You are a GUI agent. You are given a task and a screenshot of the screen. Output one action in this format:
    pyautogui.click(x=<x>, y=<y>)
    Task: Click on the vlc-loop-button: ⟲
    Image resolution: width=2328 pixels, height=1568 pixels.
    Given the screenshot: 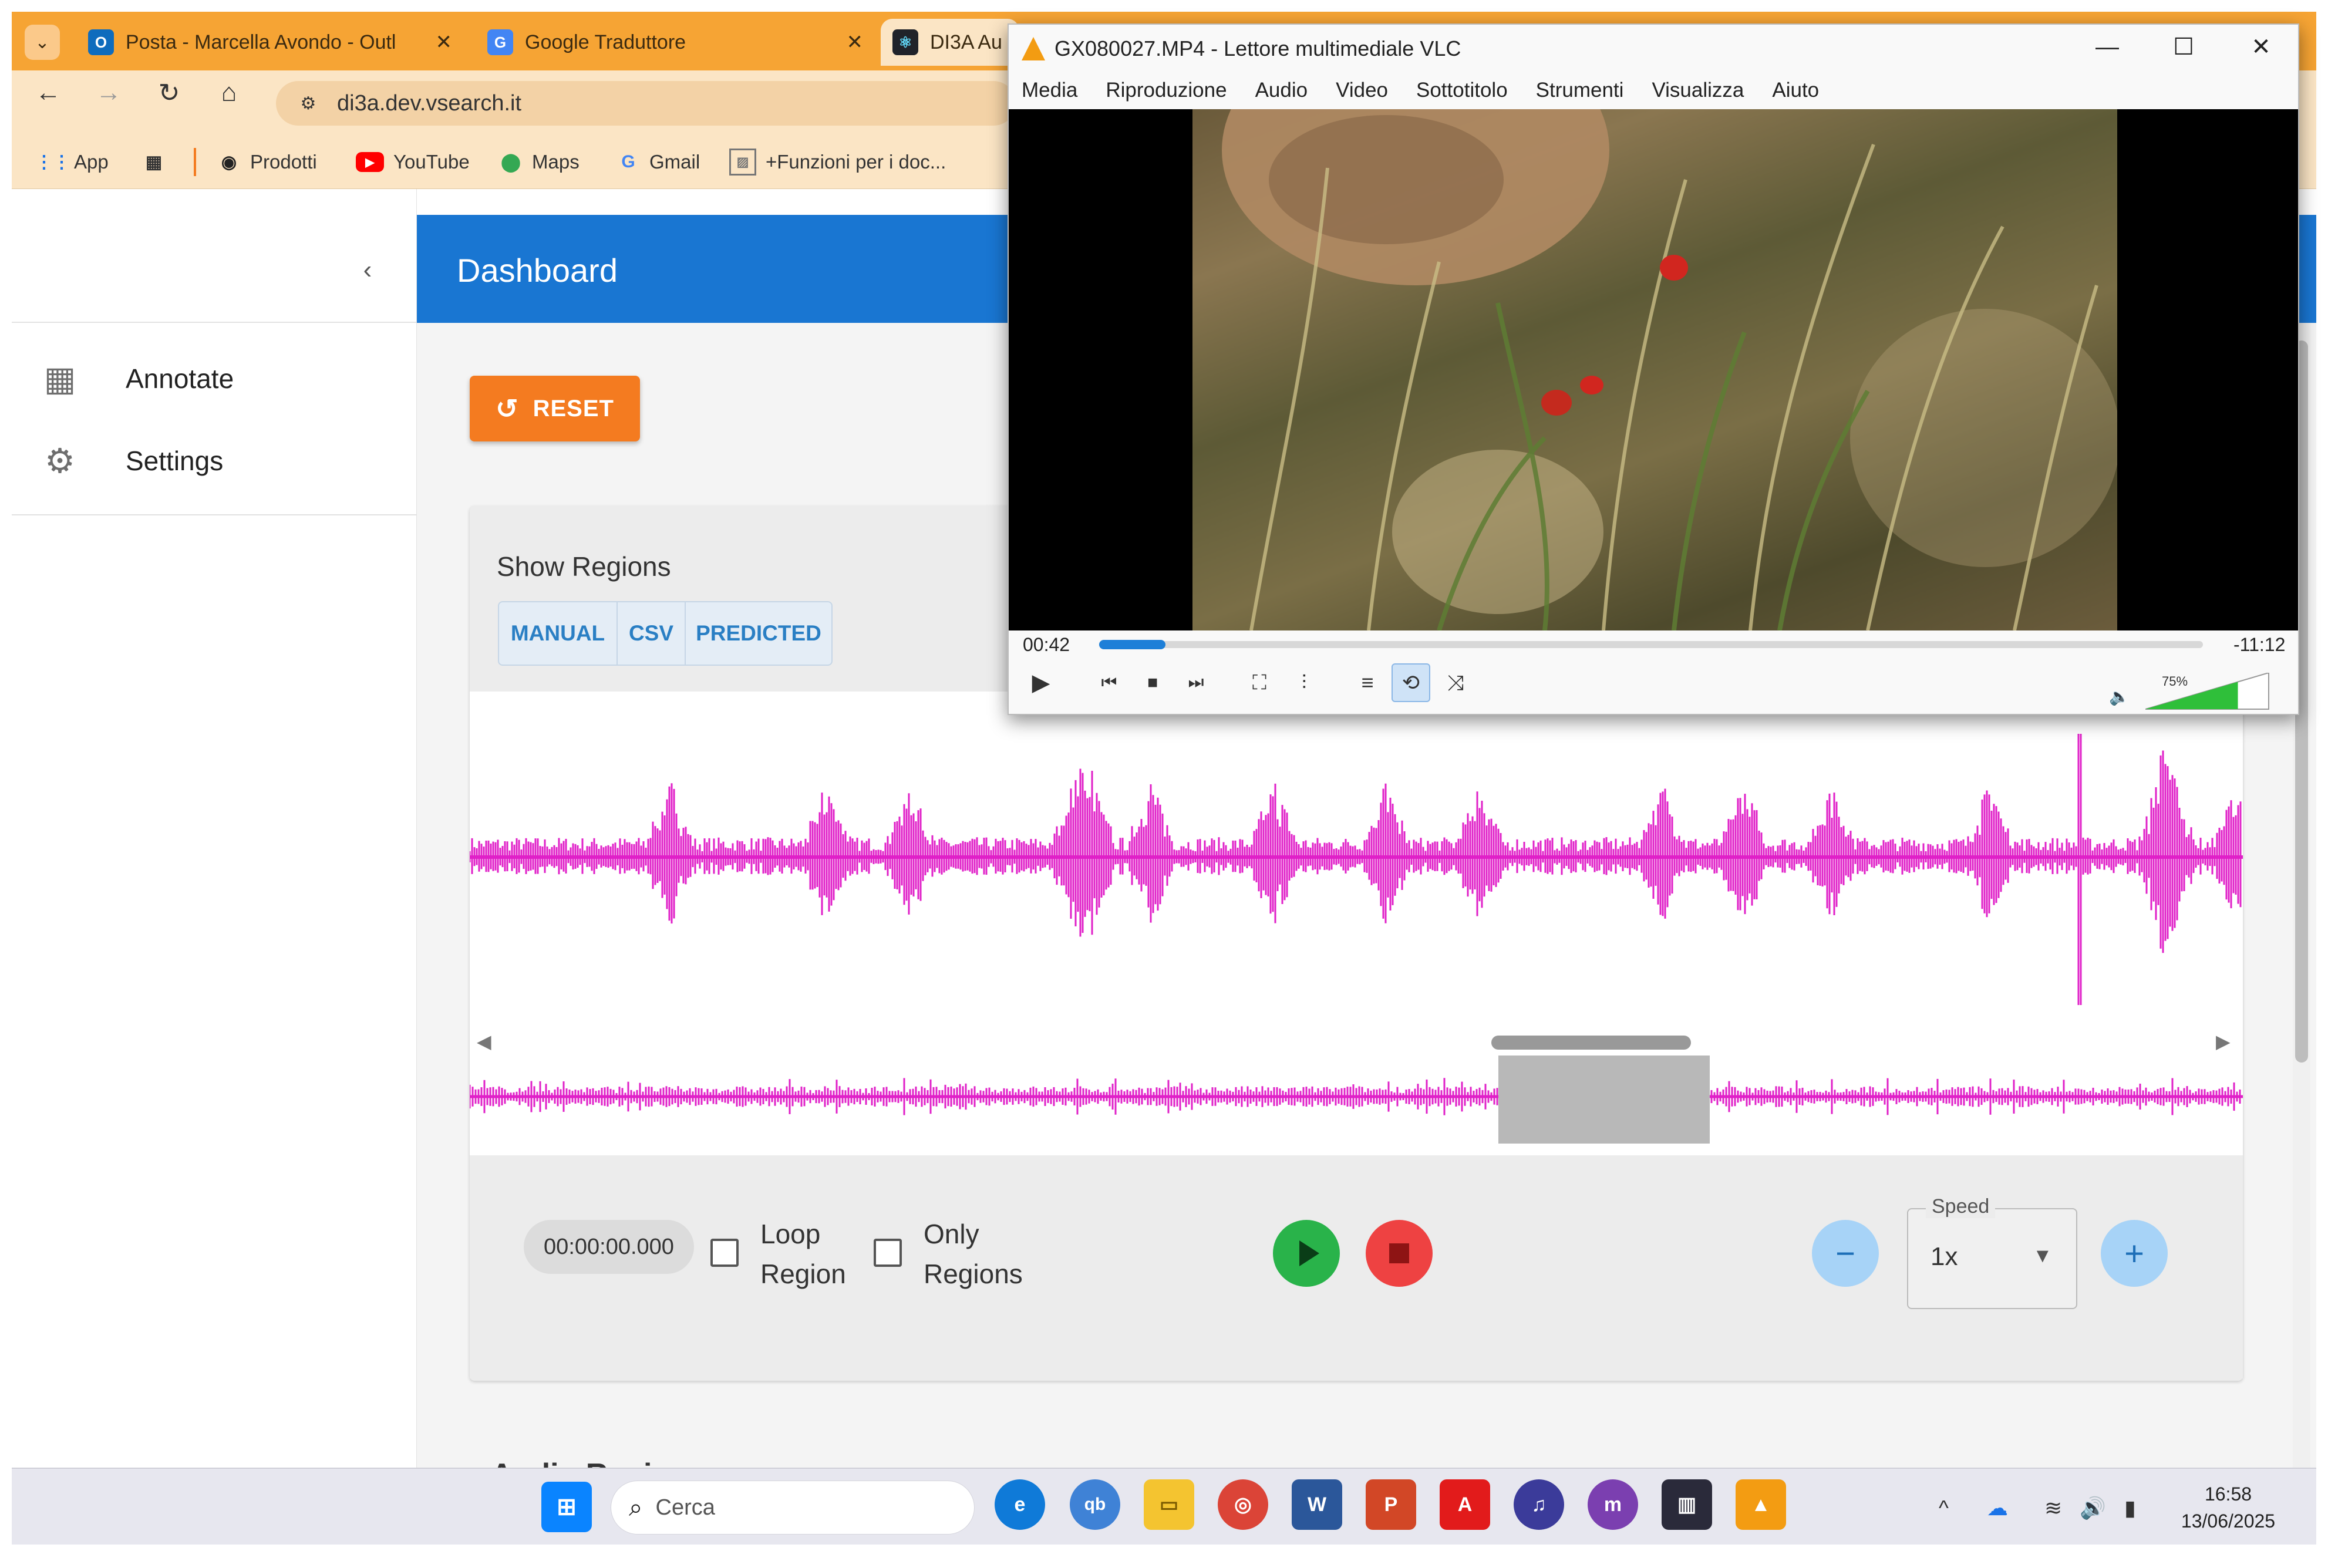 What is the action you would take?
    pyautogui.click(x=1411, y=682)
    